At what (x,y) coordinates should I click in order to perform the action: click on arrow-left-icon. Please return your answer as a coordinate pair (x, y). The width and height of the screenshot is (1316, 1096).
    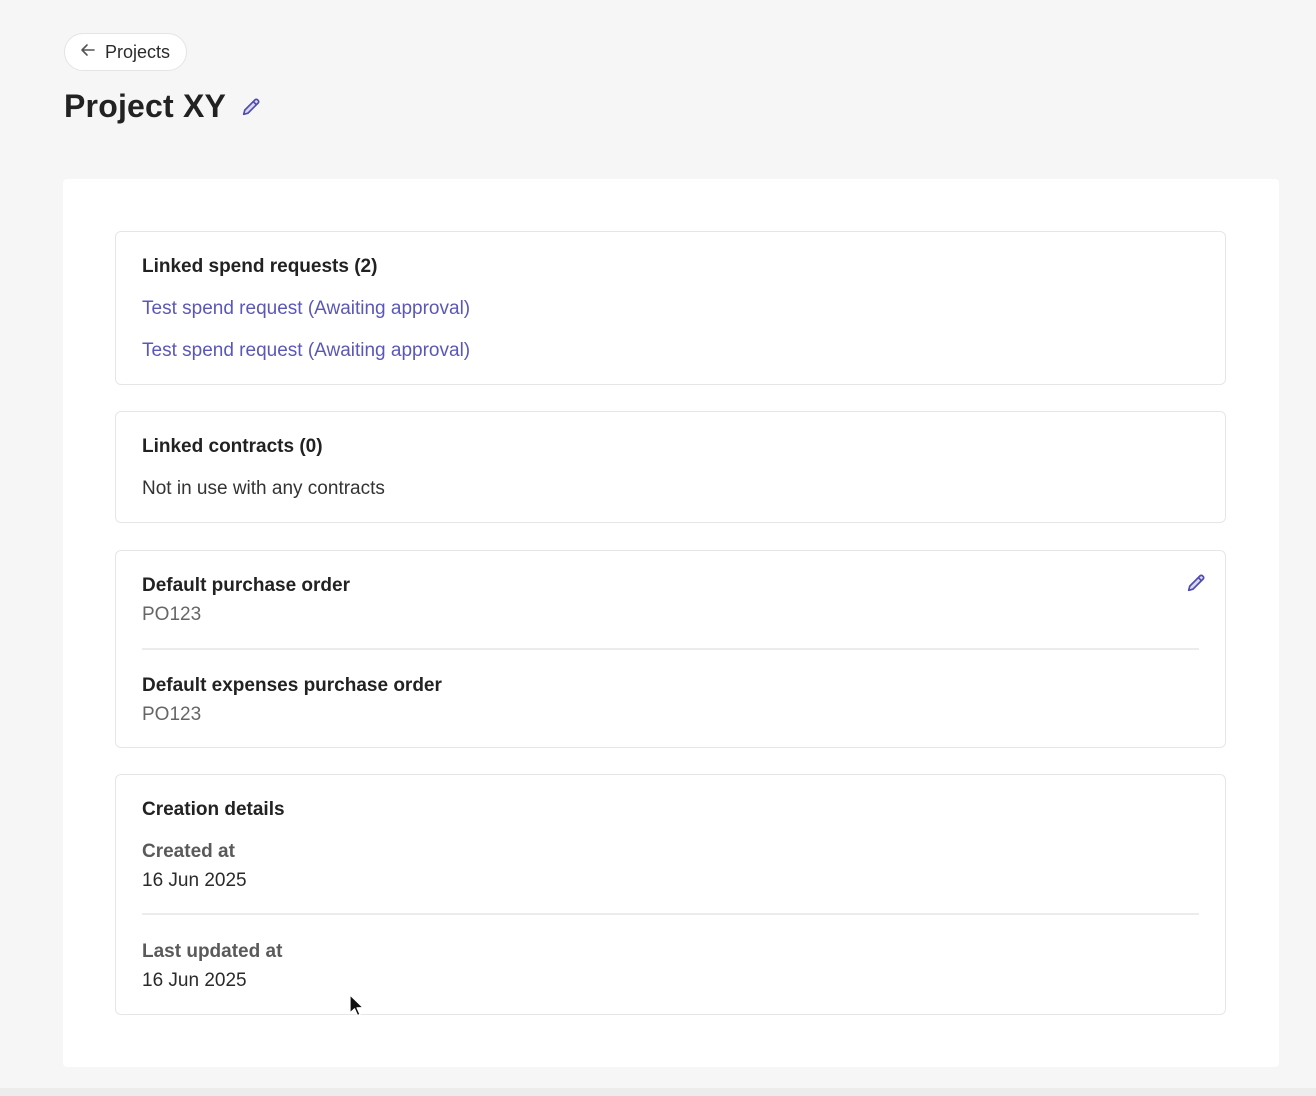
    Looking at the image, I should click on (88, 52).